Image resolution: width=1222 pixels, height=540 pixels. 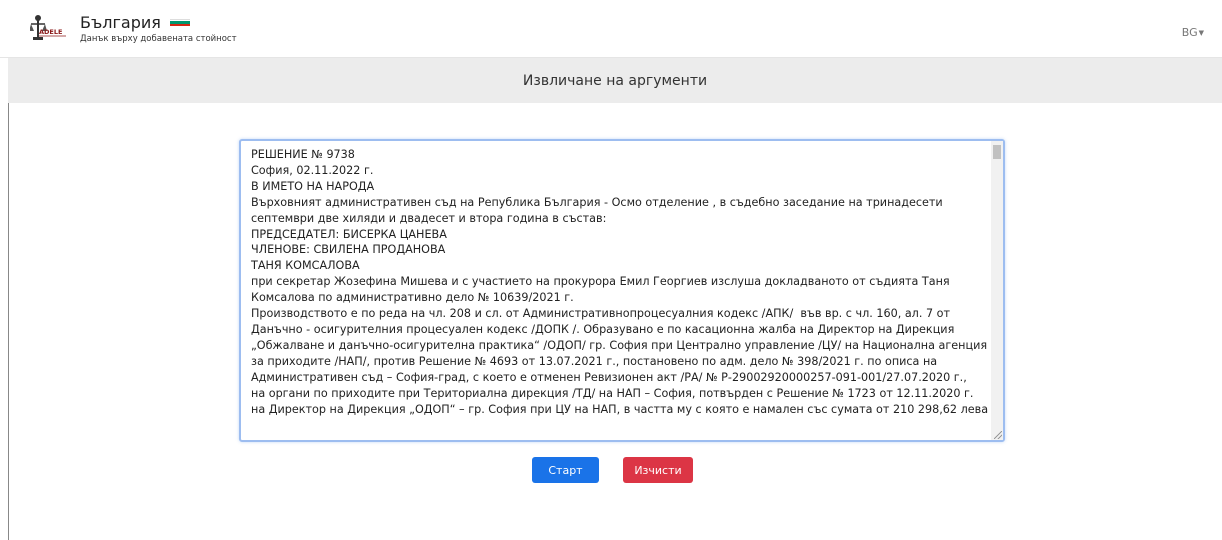 What do you see at coordinates (997, 290) in the screenshot?
I see `textarea-scrollbar` at bounding box center [997, 290].